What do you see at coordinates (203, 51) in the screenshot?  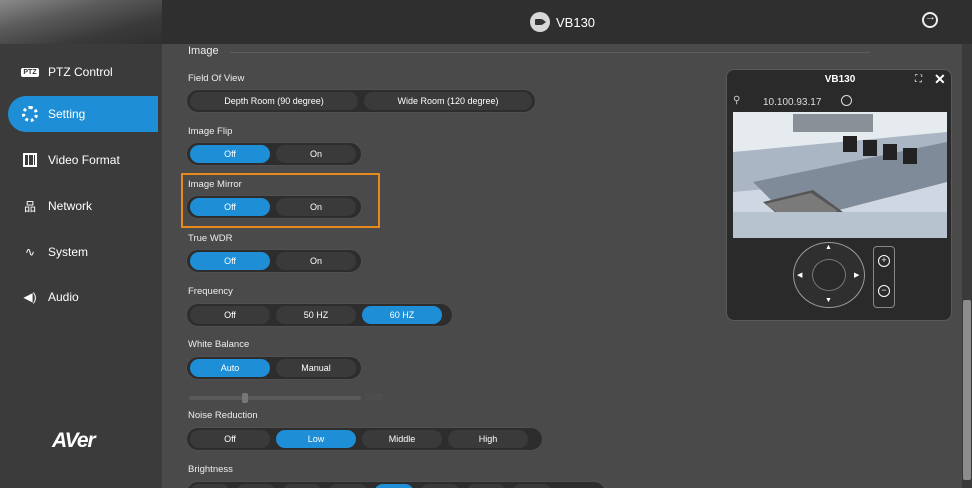 I see `section-title: Image` at bounding box center [203, 51].